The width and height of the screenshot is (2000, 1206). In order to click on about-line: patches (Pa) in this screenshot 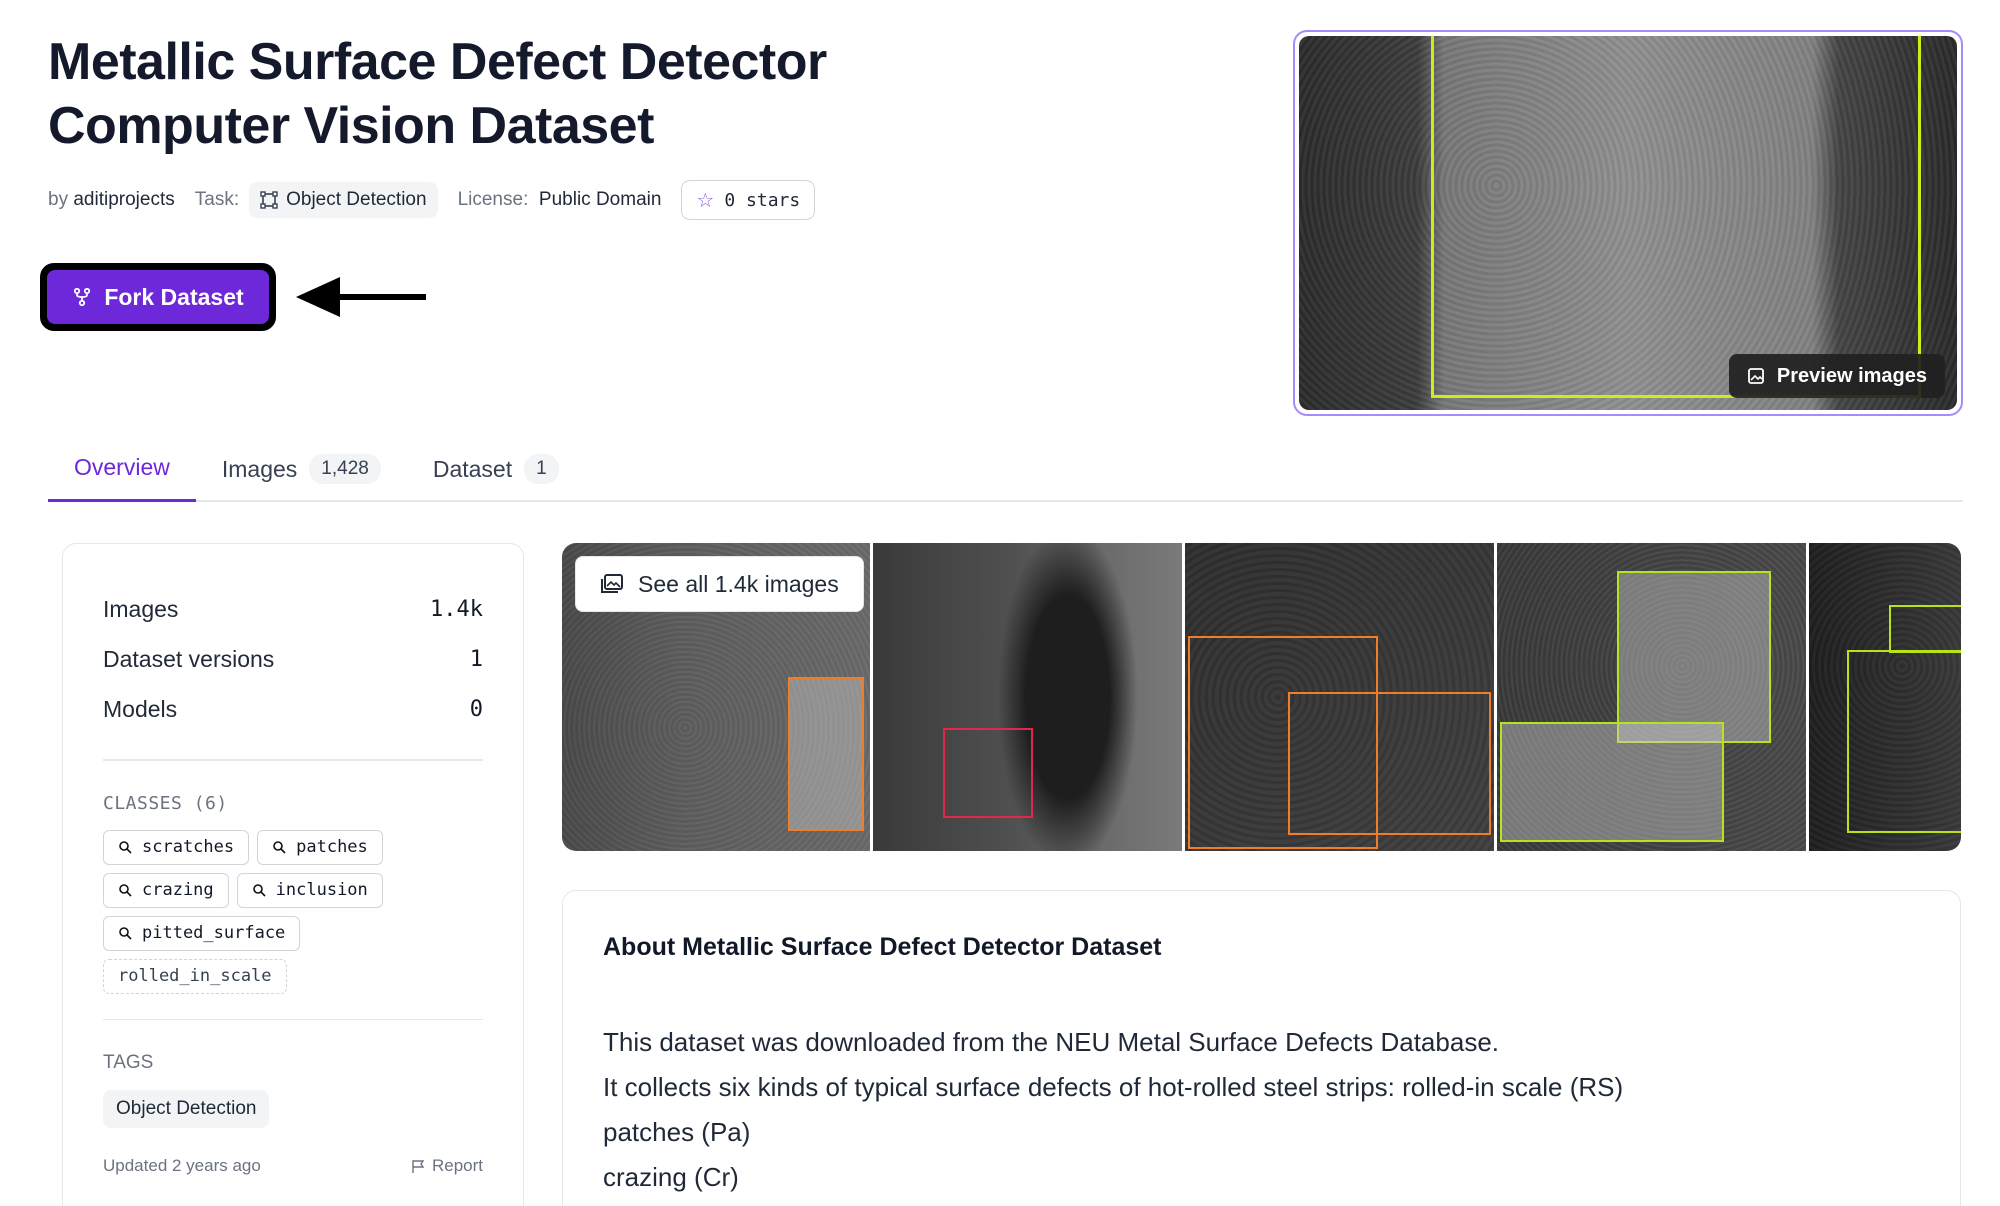, I will do `click(677, 1132)`.